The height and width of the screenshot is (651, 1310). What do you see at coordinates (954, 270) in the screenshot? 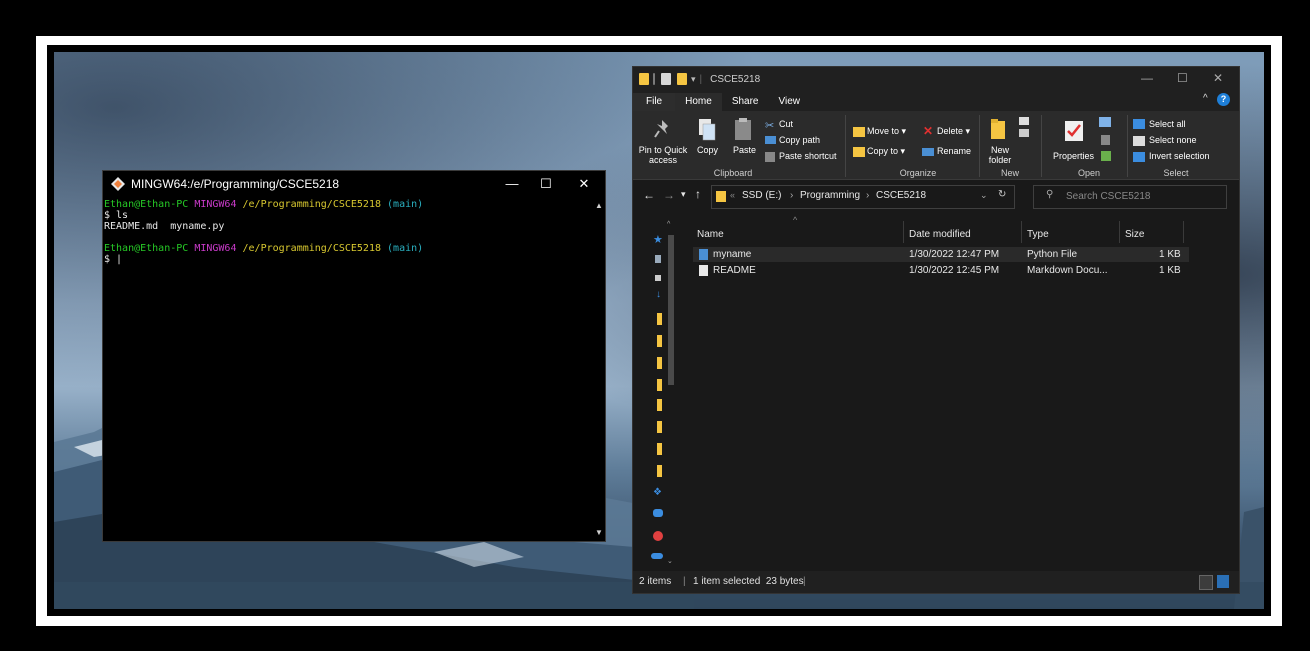
I see `file-date: 1/30/2022 12:45 PM` at bounding box center [954, 270].